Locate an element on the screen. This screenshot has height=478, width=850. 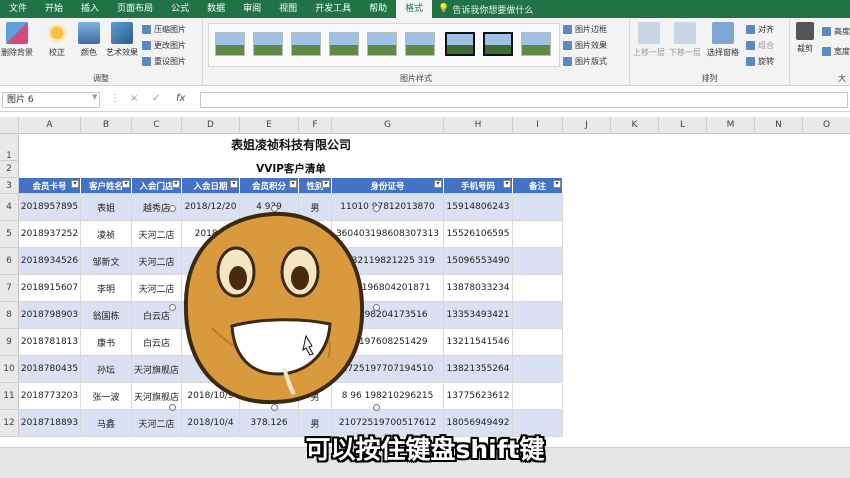
resize-handle-ne is located at coordinates (376, 208).